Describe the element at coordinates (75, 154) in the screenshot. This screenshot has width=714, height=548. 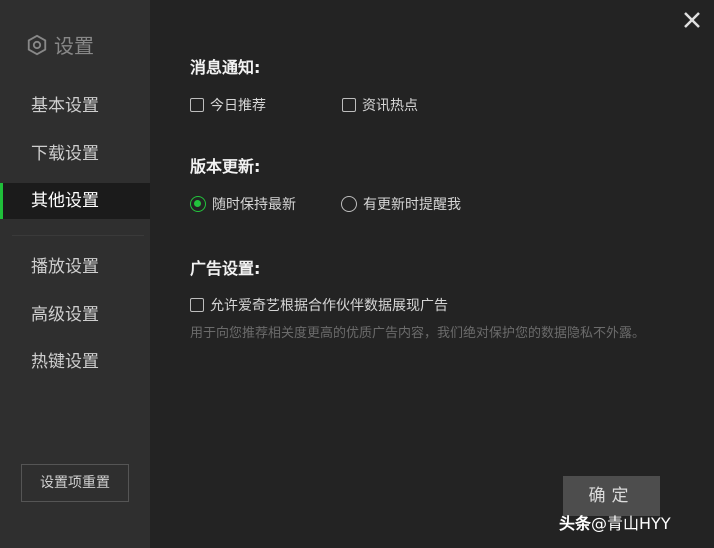
I see `sidebar-item-download: 下载设置` at that location.